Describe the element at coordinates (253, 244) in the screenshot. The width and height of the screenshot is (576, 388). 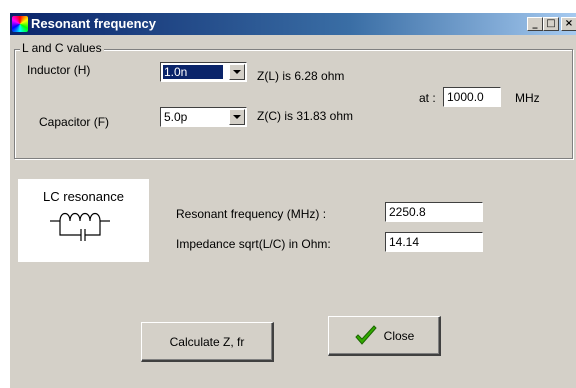
I see `impedance-label: Impedance sqrt(L/C) in Ohm:` at that location.